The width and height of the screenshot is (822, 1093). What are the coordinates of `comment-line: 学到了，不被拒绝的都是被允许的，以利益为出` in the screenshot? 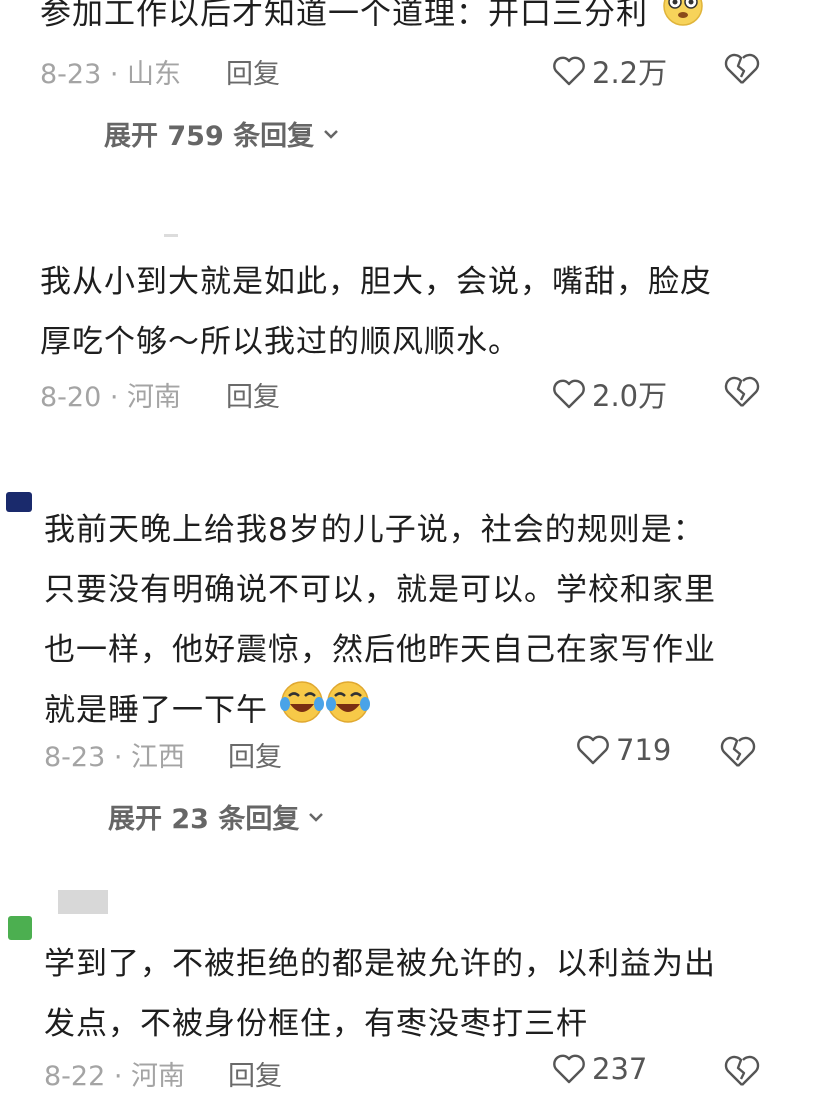 It's located at (380, 964).